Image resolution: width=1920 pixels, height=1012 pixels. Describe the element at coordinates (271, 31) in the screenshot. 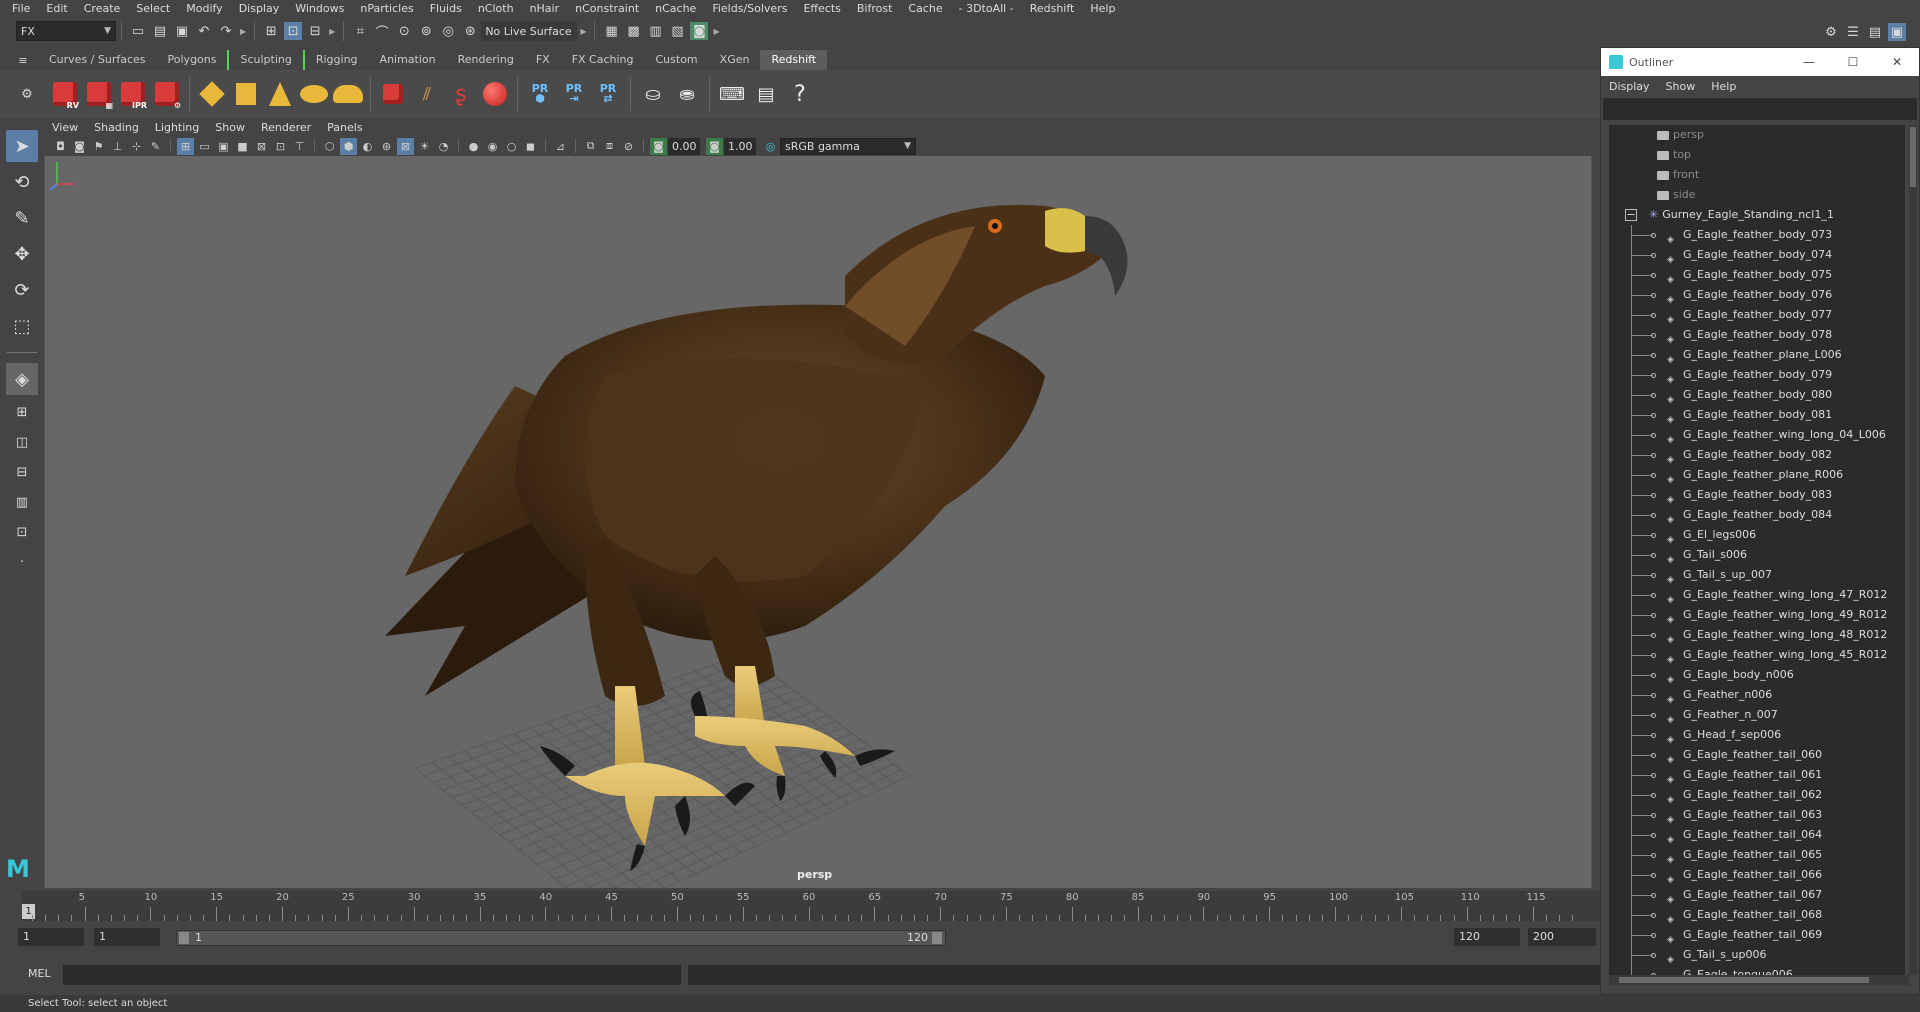

I see `select-hierarchy-icon: ⊞` at that location.